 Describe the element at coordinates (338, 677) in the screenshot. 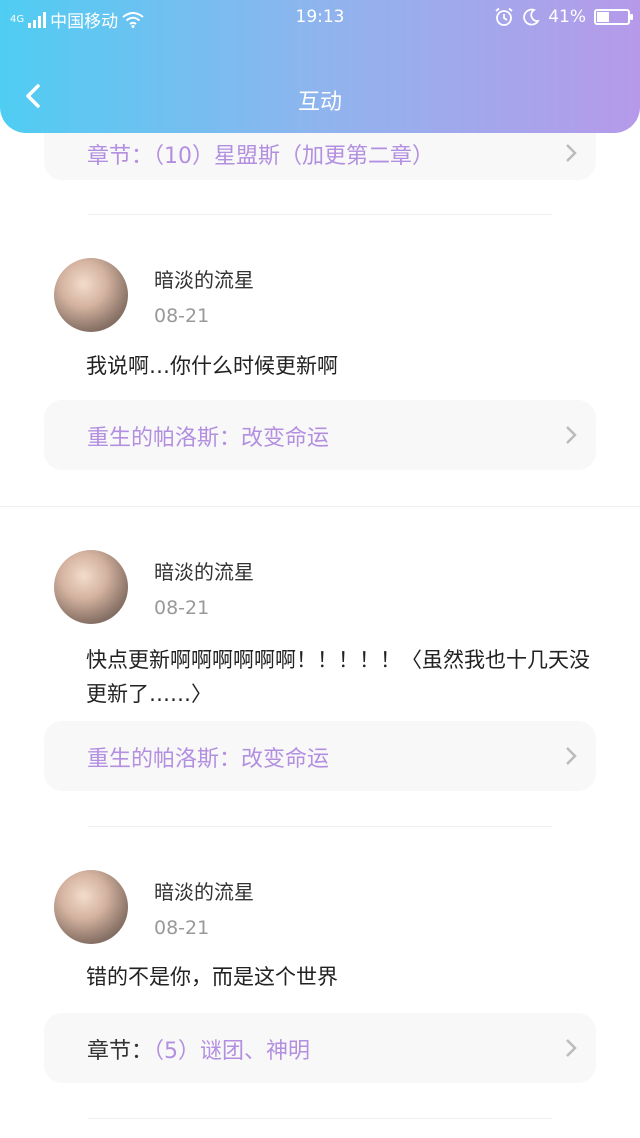

I see `comment-text: 快点更新啊啊啊啊啊啊！！！！！〈虽然我也十几天没更新了……〉` at that location.